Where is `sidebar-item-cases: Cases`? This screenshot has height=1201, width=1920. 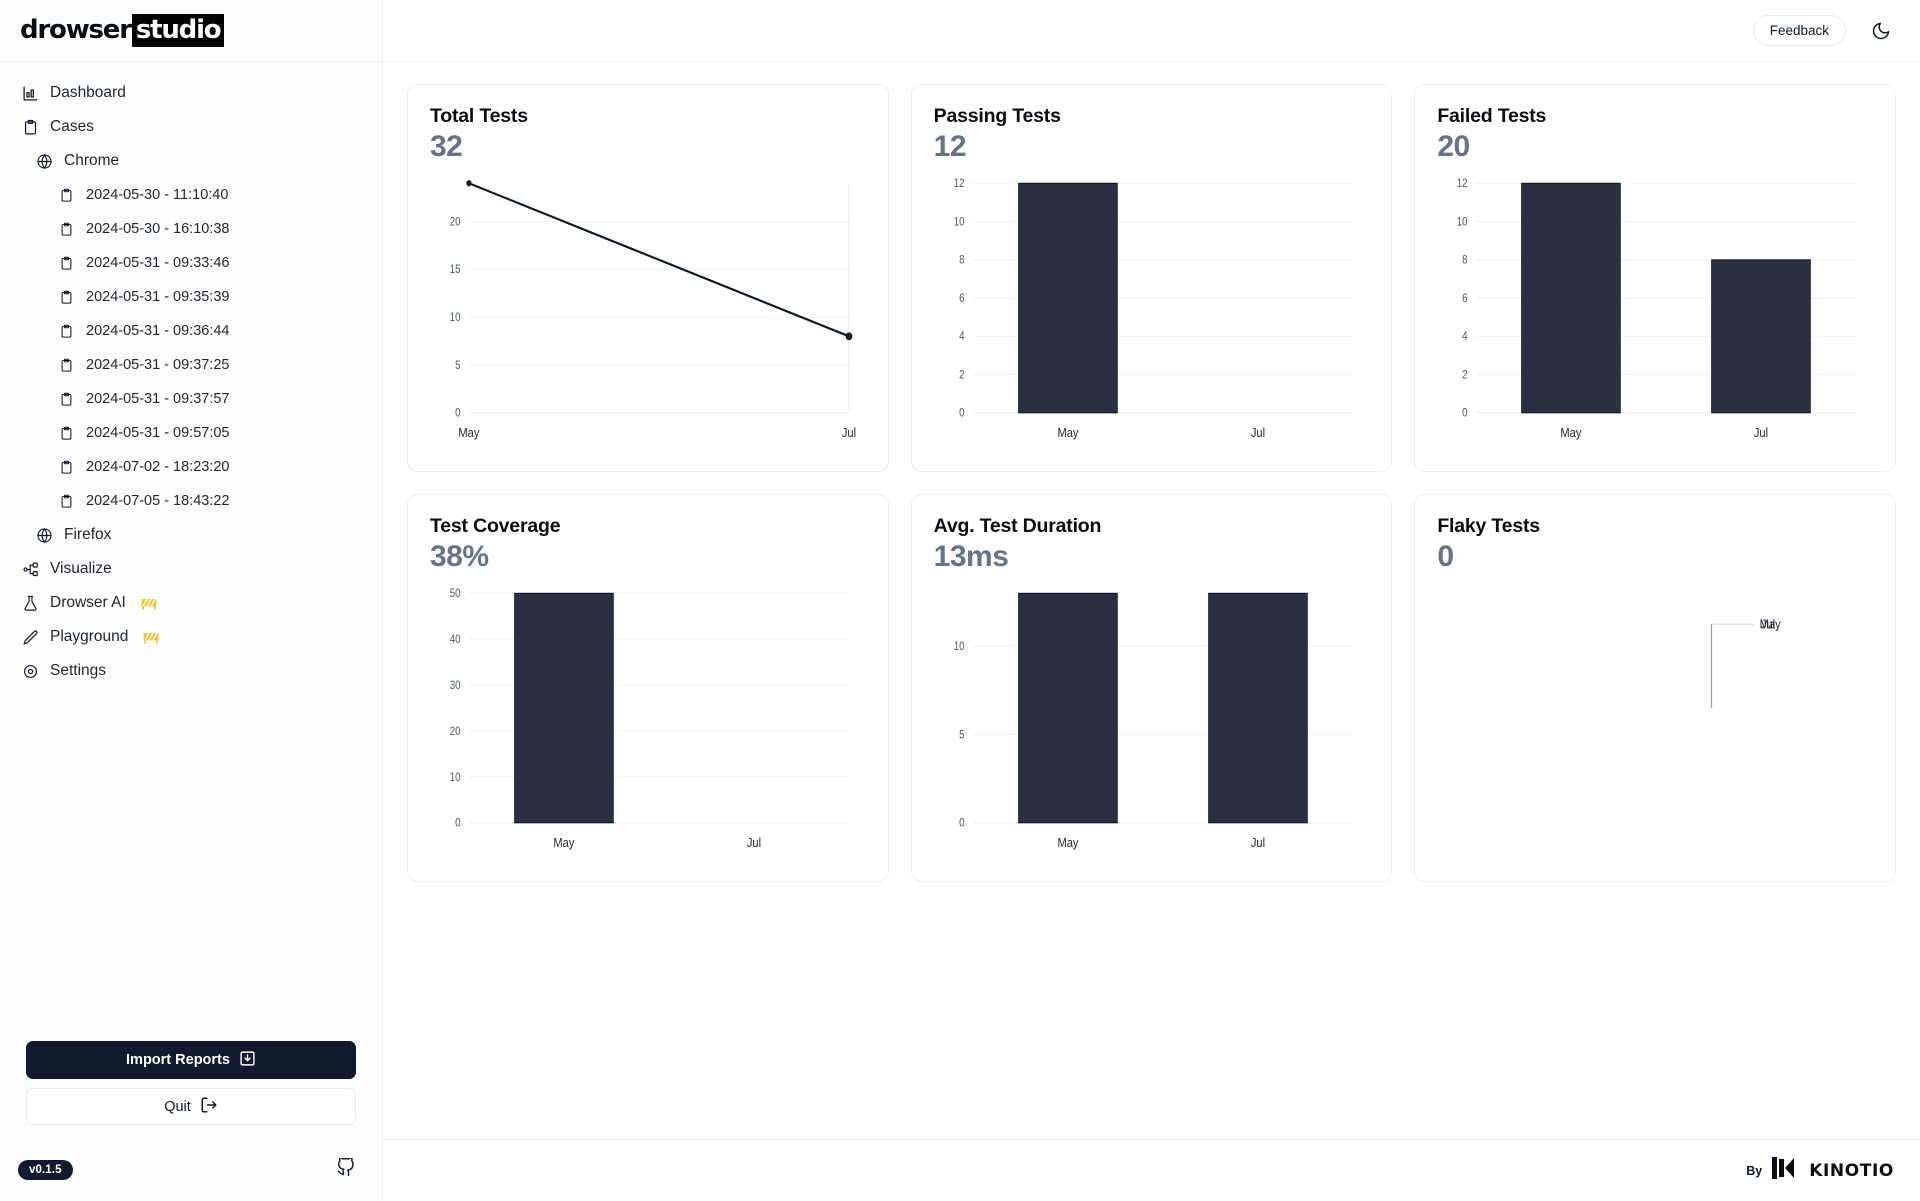
sidebar-item-cases: Cases is located at coordinates (191, 127).